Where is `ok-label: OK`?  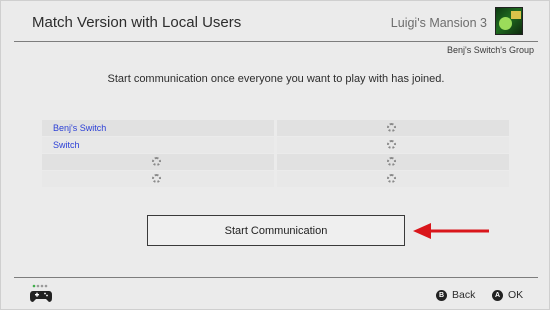
ok-label: OK is located at coordinates (516, 295).